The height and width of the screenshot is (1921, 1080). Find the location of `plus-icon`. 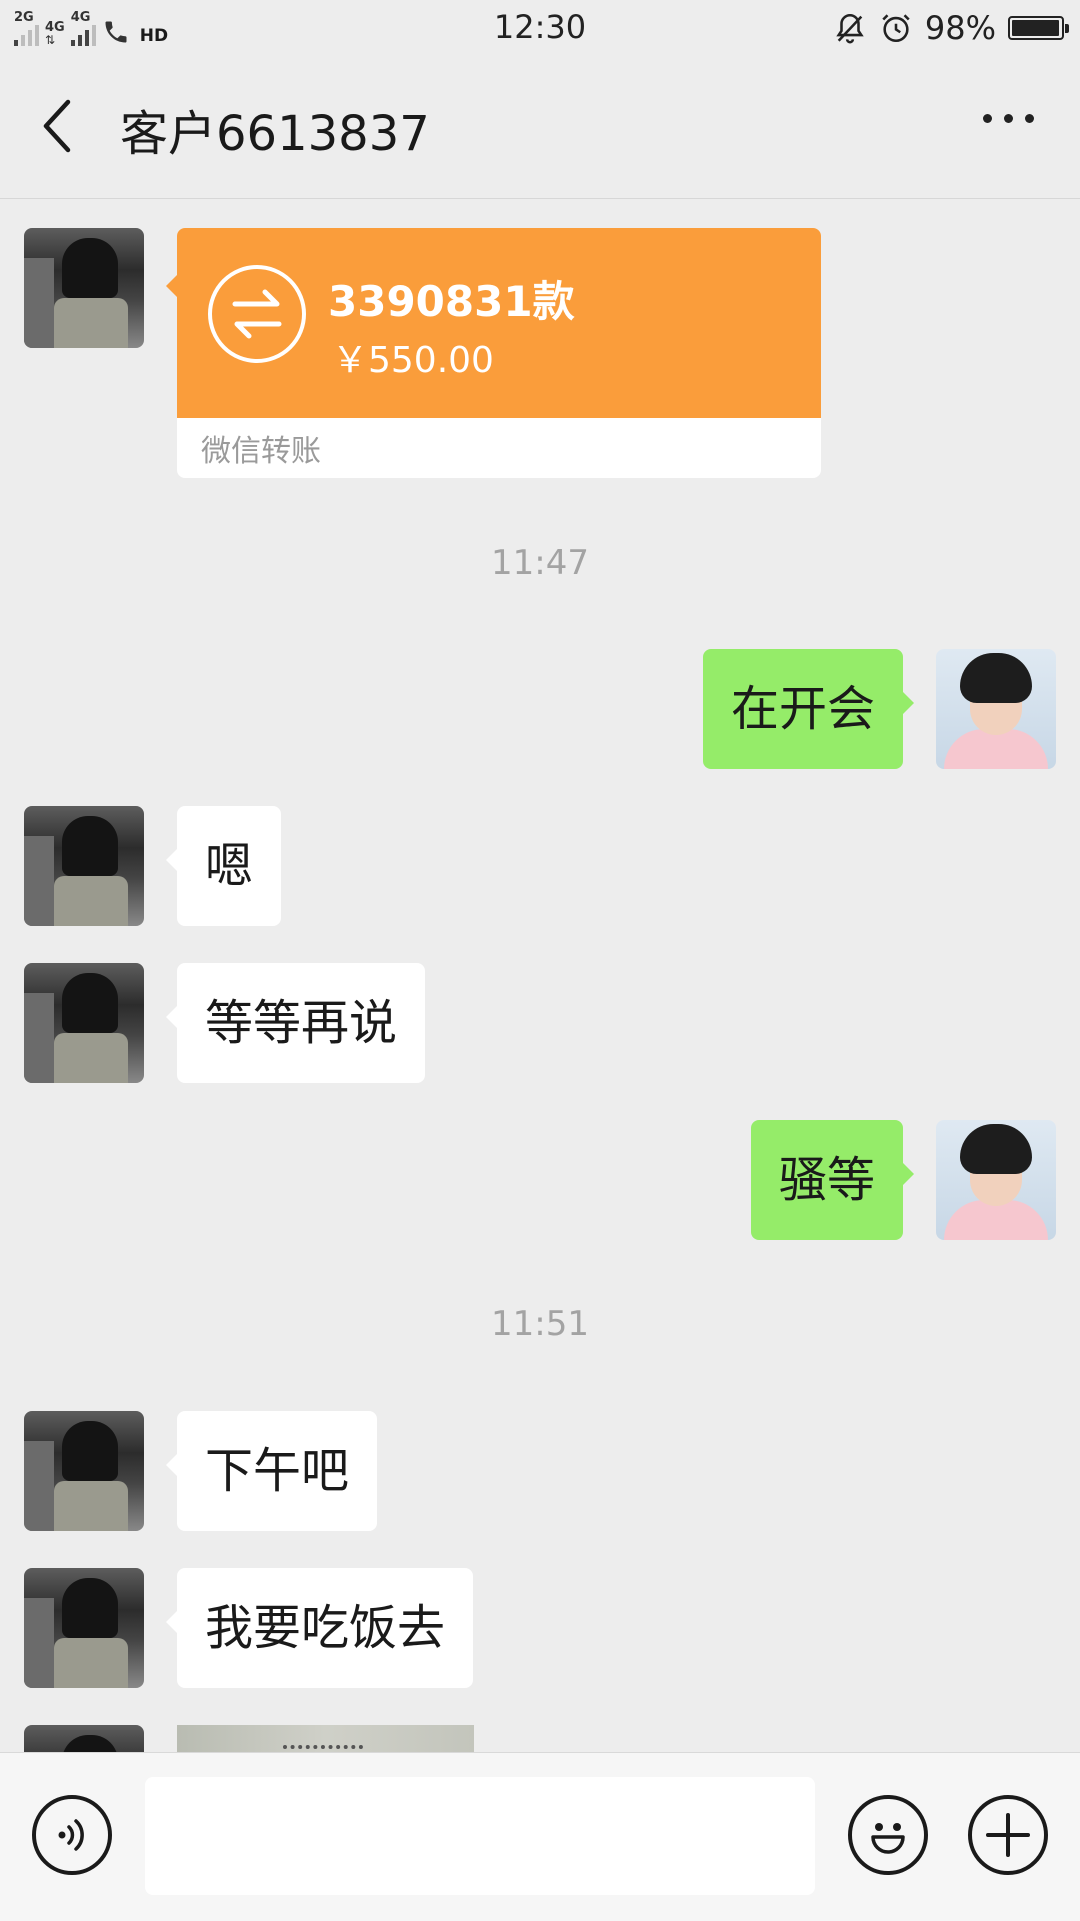

plus-icon is located at coordinates (1008, 1835).